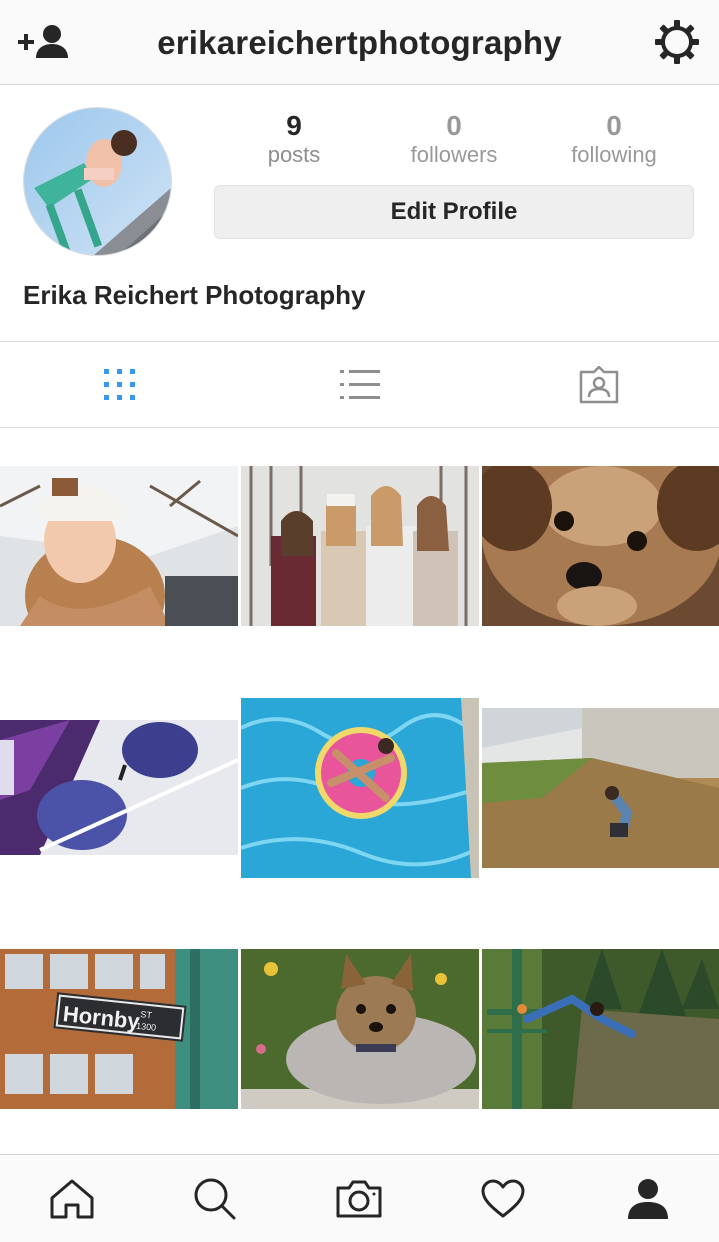 This screenshot has height=1242, width=719. I want to click on grid-icon, so click(119, 384).